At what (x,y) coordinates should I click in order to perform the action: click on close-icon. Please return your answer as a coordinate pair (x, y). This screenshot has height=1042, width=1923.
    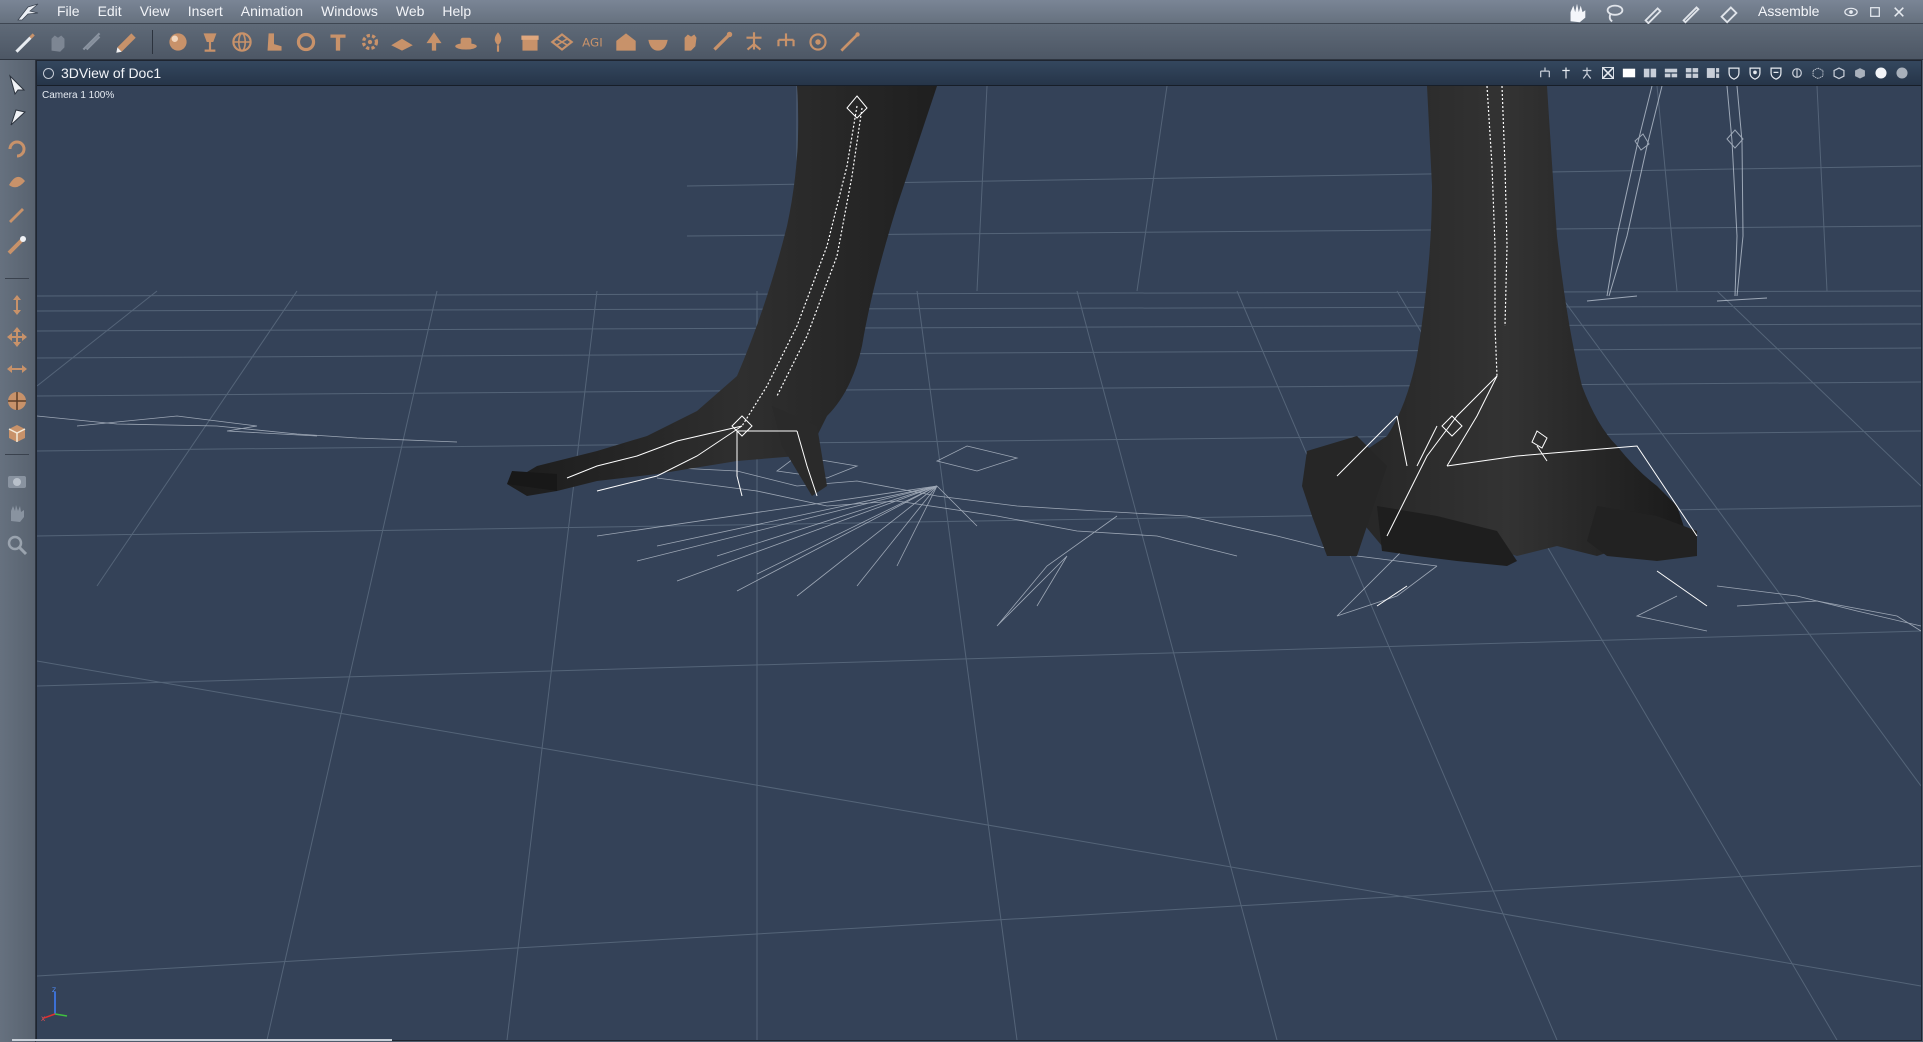
    Looking at the image, I should click on (1899, 12).